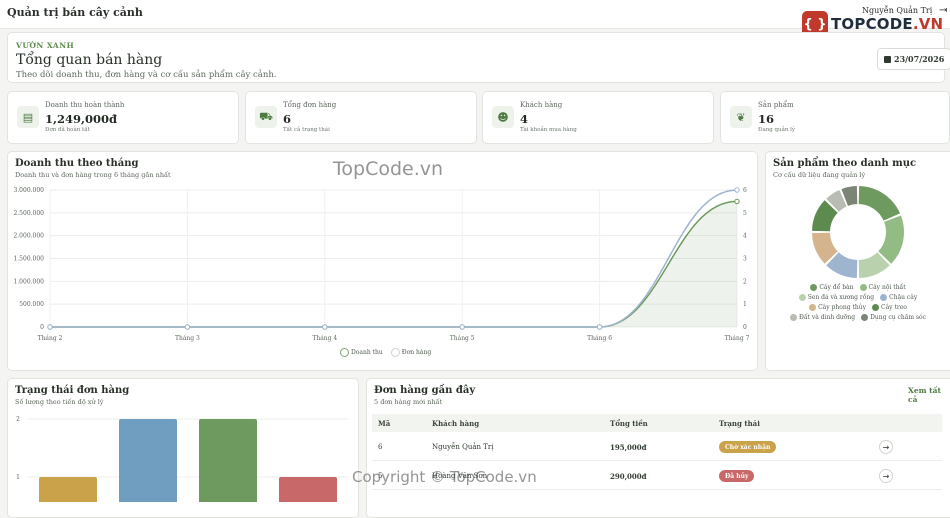  Describe the element at coordinates (306, 130) in the screenshot. I see `stat-sub: Tất cả trạng thái` at that location.